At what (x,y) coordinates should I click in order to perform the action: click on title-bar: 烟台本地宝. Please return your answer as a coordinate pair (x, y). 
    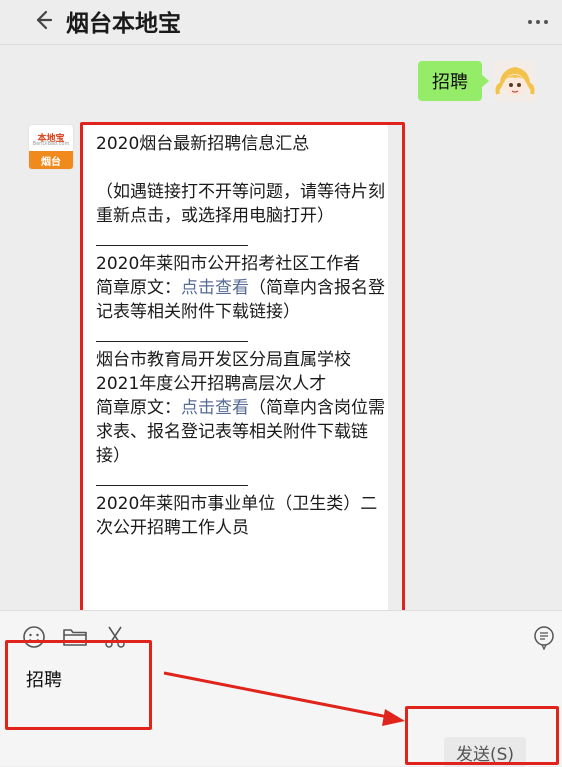
    Looking at the image, I should click on (281, 22).